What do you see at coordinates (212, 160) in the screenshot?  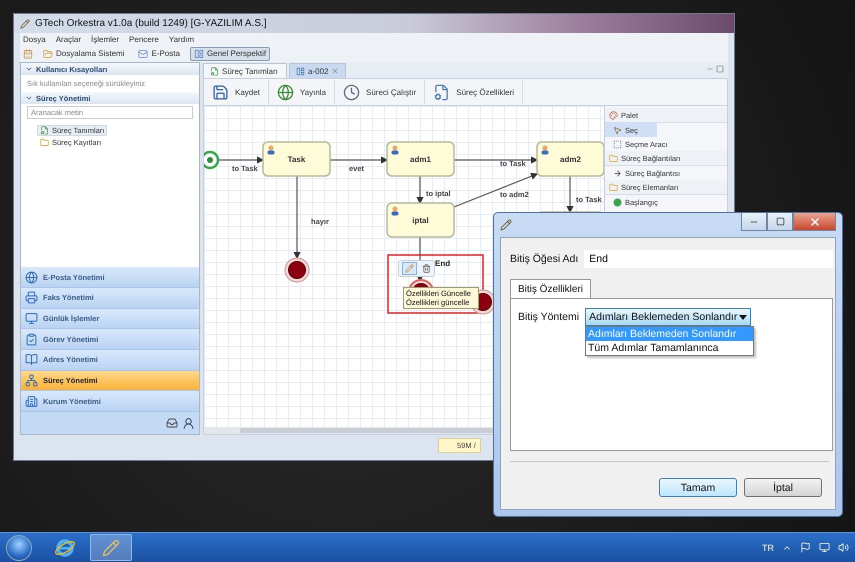 I see `start-node` at bounding box center [212, 160].